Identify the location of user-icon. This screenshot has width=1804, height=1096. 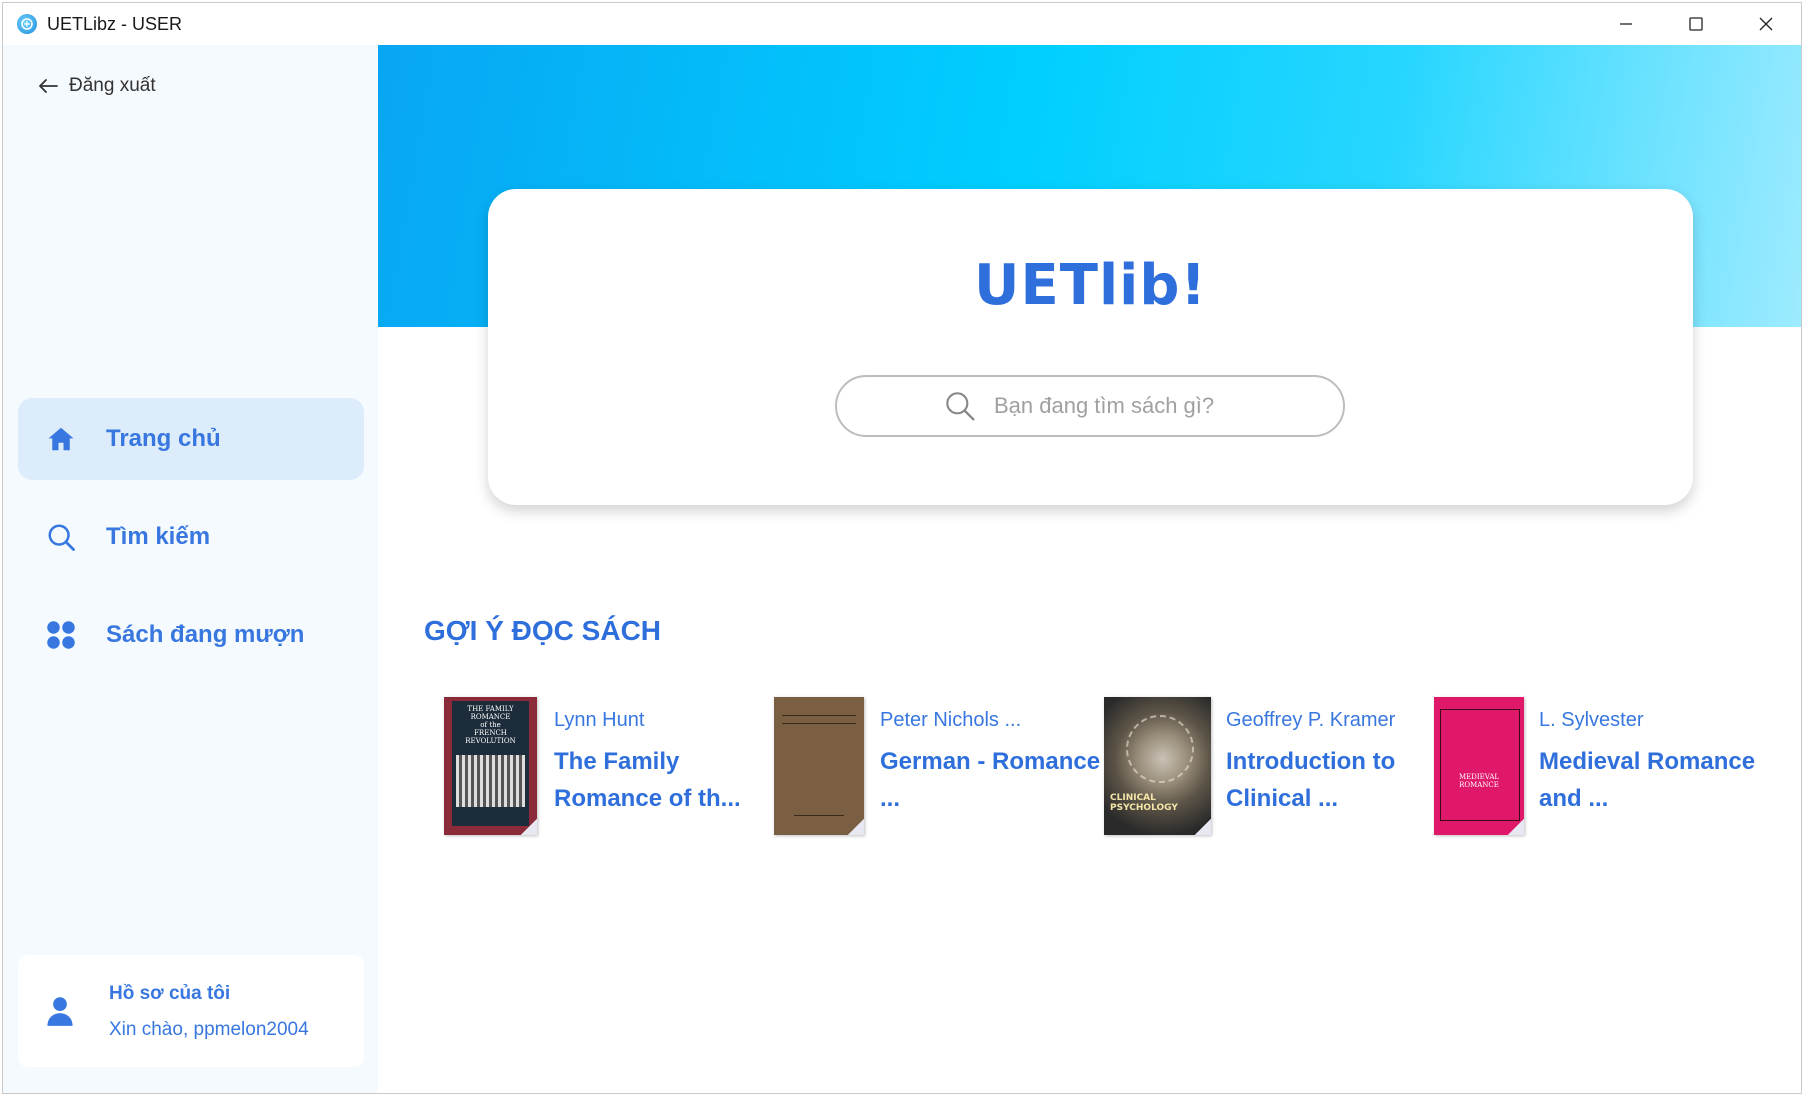
(60, 1013).